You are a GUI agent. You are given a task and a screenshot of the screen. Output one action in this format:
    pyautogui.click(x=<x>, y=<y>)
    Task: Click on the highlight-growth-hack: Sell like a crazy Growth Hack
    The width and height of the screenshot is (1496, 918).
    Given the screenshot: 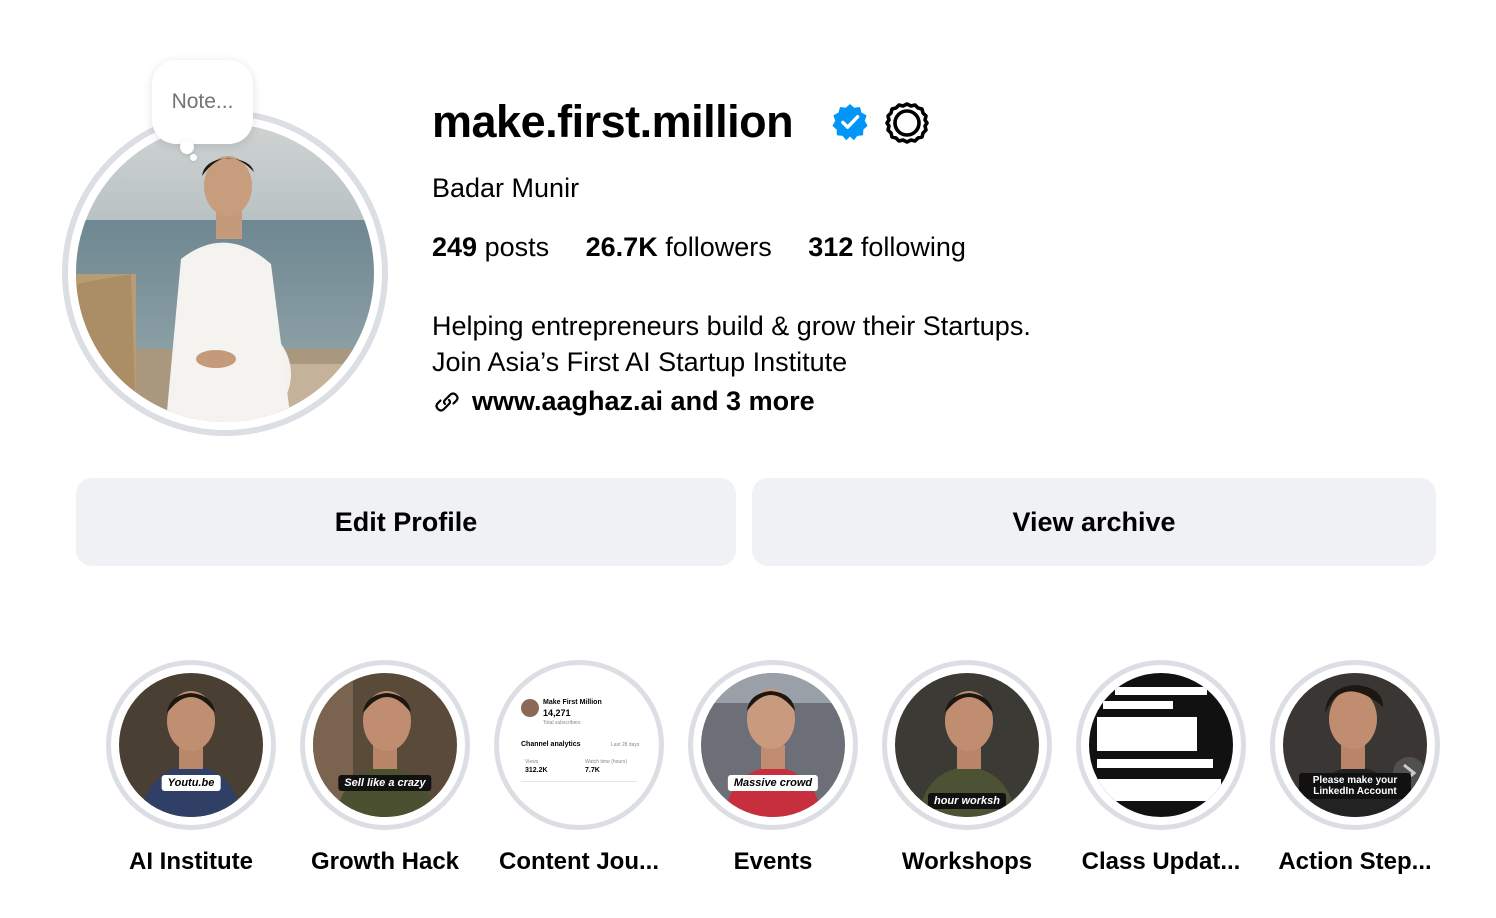 What is the action you would take?
    pyautogui.click(x=385, y=775)
    